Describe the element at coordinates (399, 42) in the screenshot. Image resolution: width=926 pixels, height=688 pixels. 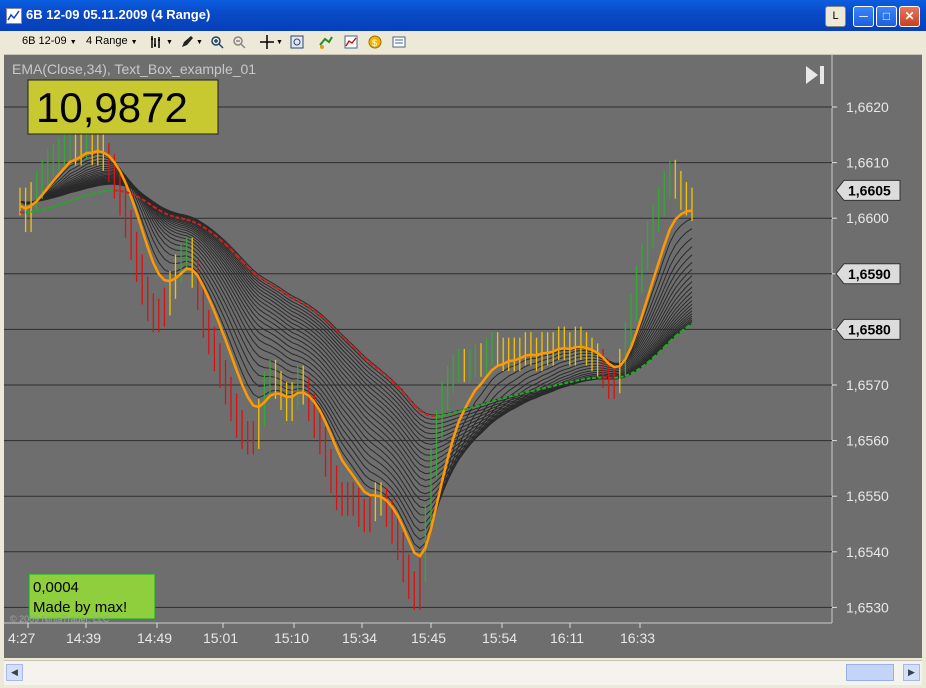
I see `properties-icon` at that location.